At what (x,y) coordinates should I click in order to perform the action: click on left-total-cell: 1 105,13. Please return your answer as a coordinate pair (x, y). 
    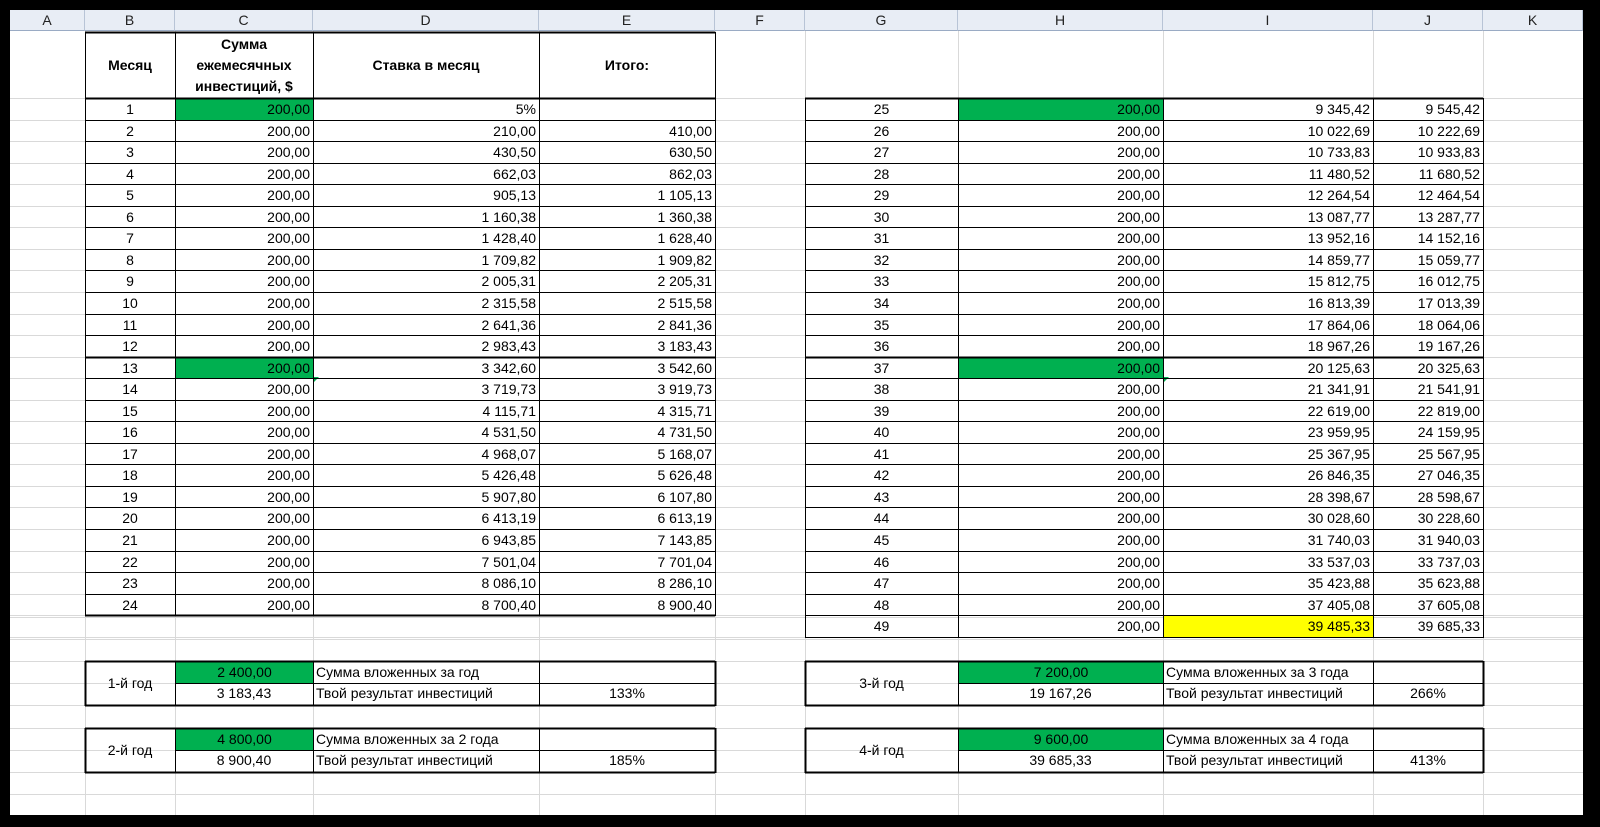
    Looking at the image, I should click on (627, 195).